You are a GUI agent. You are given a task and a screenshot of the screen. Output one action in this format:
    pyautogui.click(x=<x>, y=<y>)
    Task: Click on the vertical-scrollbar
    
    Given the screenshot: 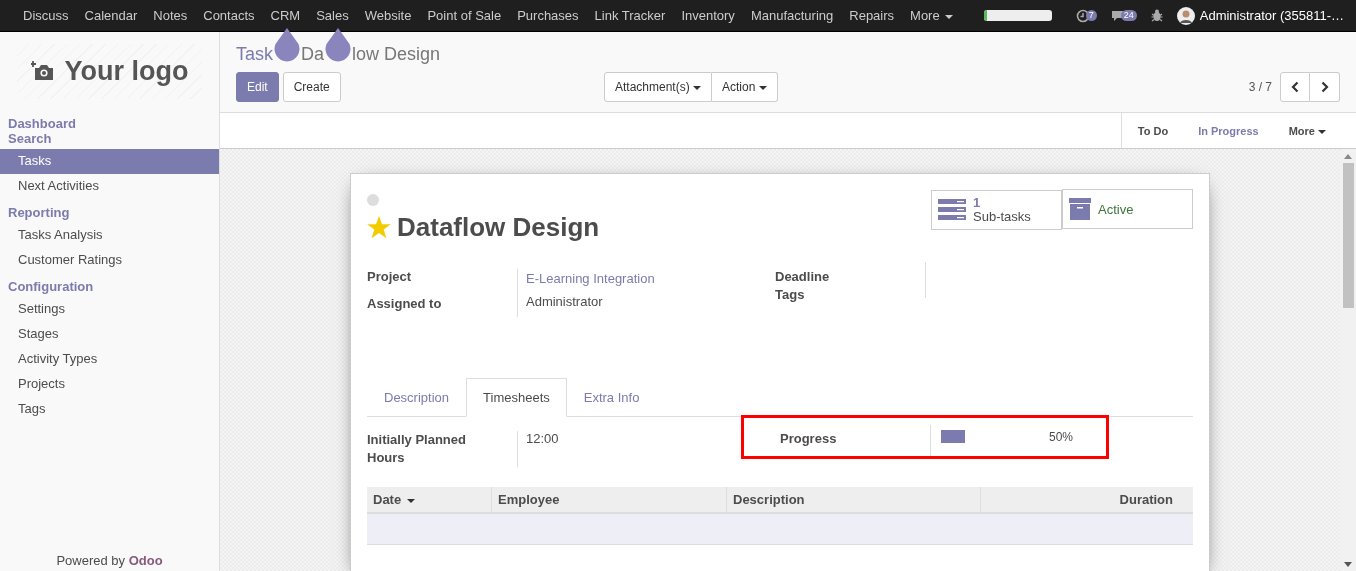 What is the action you would take?
    pyautogui.click(x=1348, y=360)
    